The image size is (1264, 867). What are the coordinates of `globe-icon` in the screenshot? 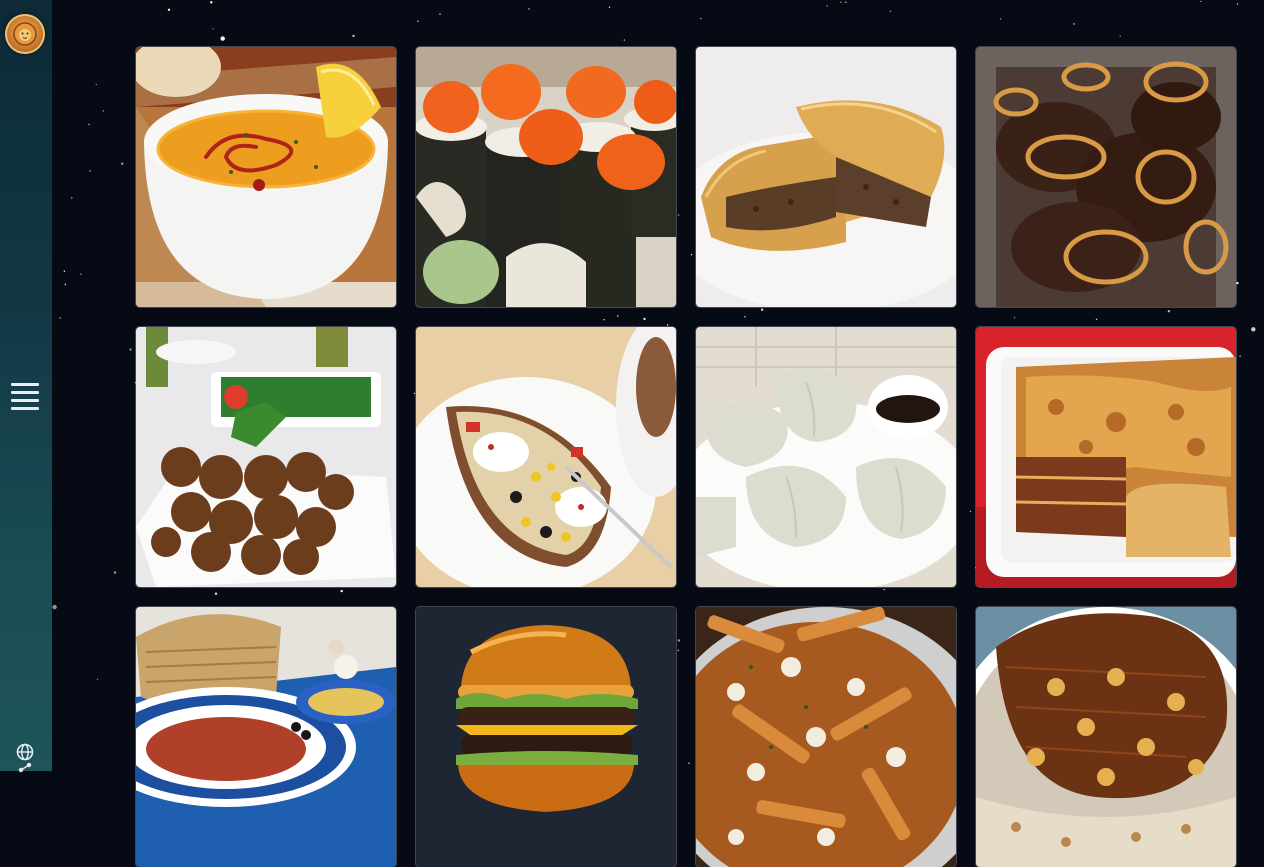 It's located at (25, 752).